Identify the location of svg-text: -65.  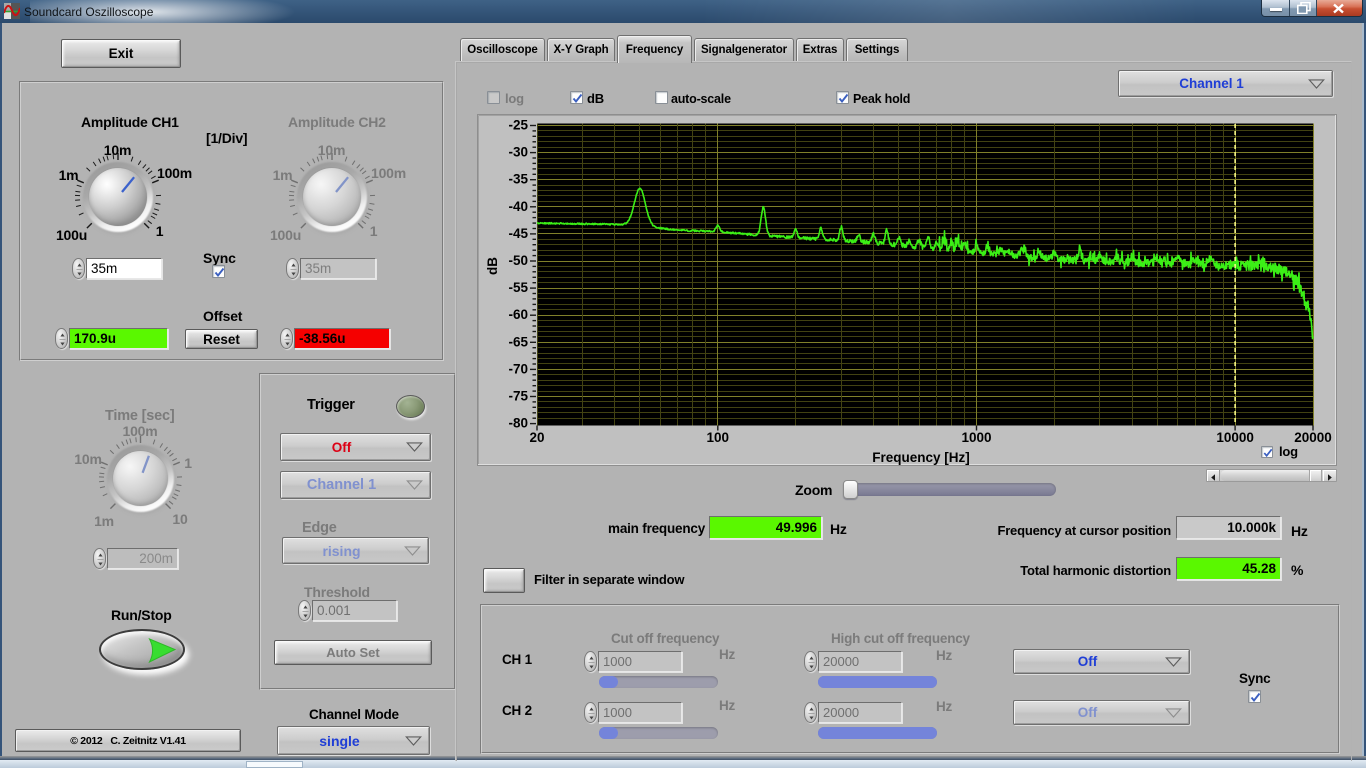
(518, 341).